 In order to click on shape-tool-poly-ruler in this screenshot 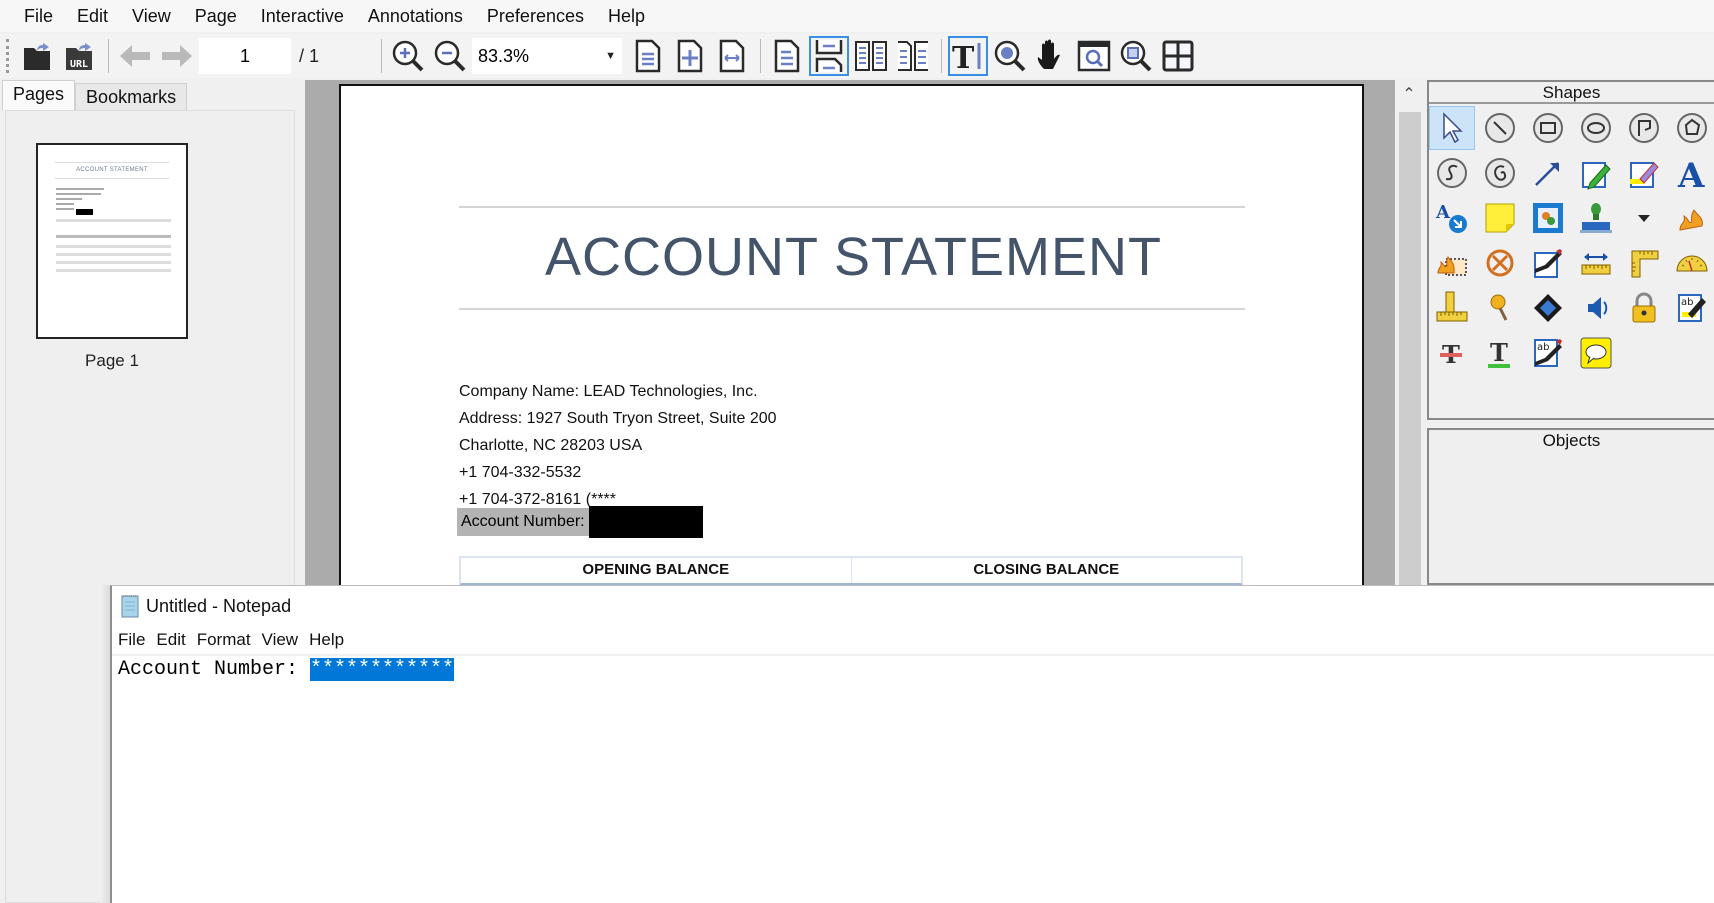, I will do `click(1644, 263)`.